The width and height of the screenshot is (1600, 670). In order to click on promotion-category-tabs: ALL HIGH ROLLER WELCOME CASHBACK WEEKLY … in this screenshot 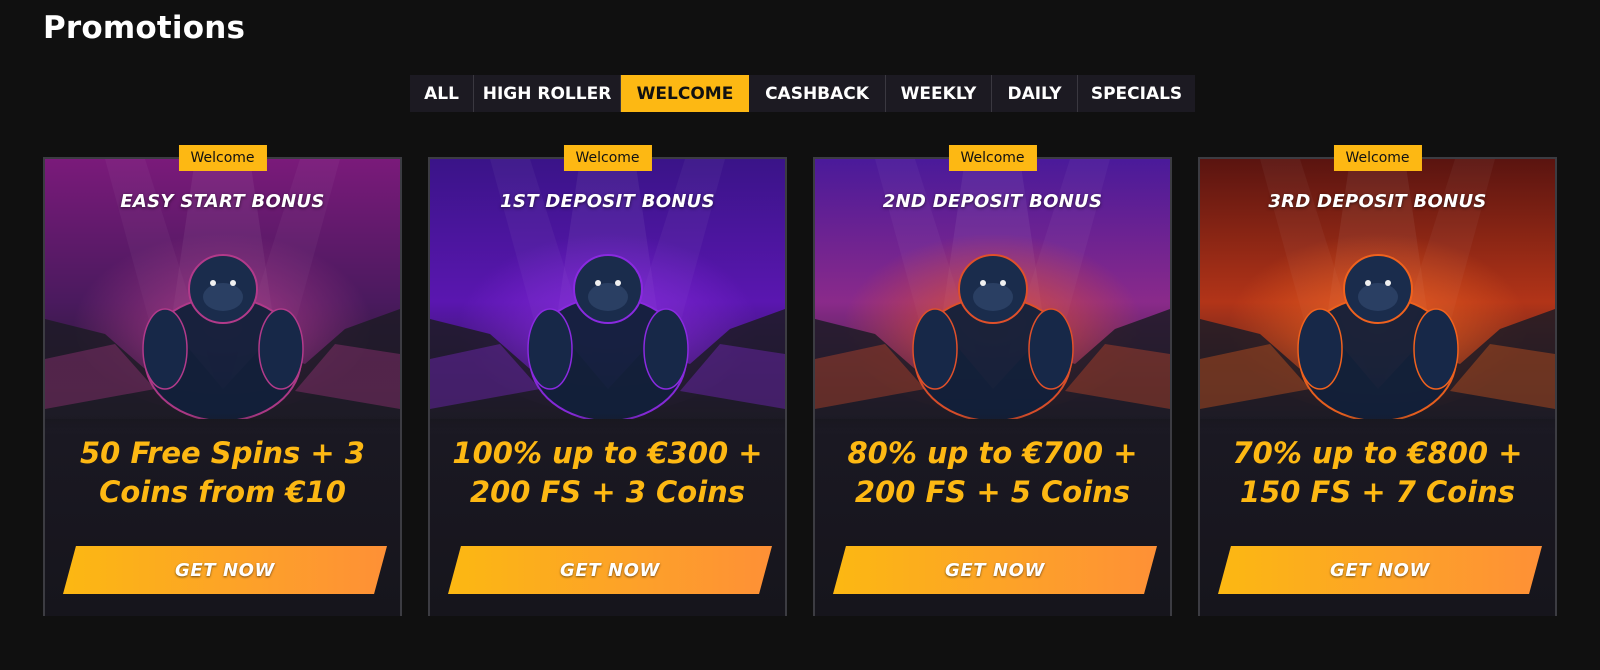, I will do `click(802, 93)`.